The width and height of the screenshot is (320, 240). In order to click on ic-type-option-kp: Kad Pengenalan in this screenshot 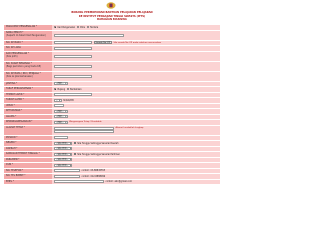, I will do `click(66, 27)`.